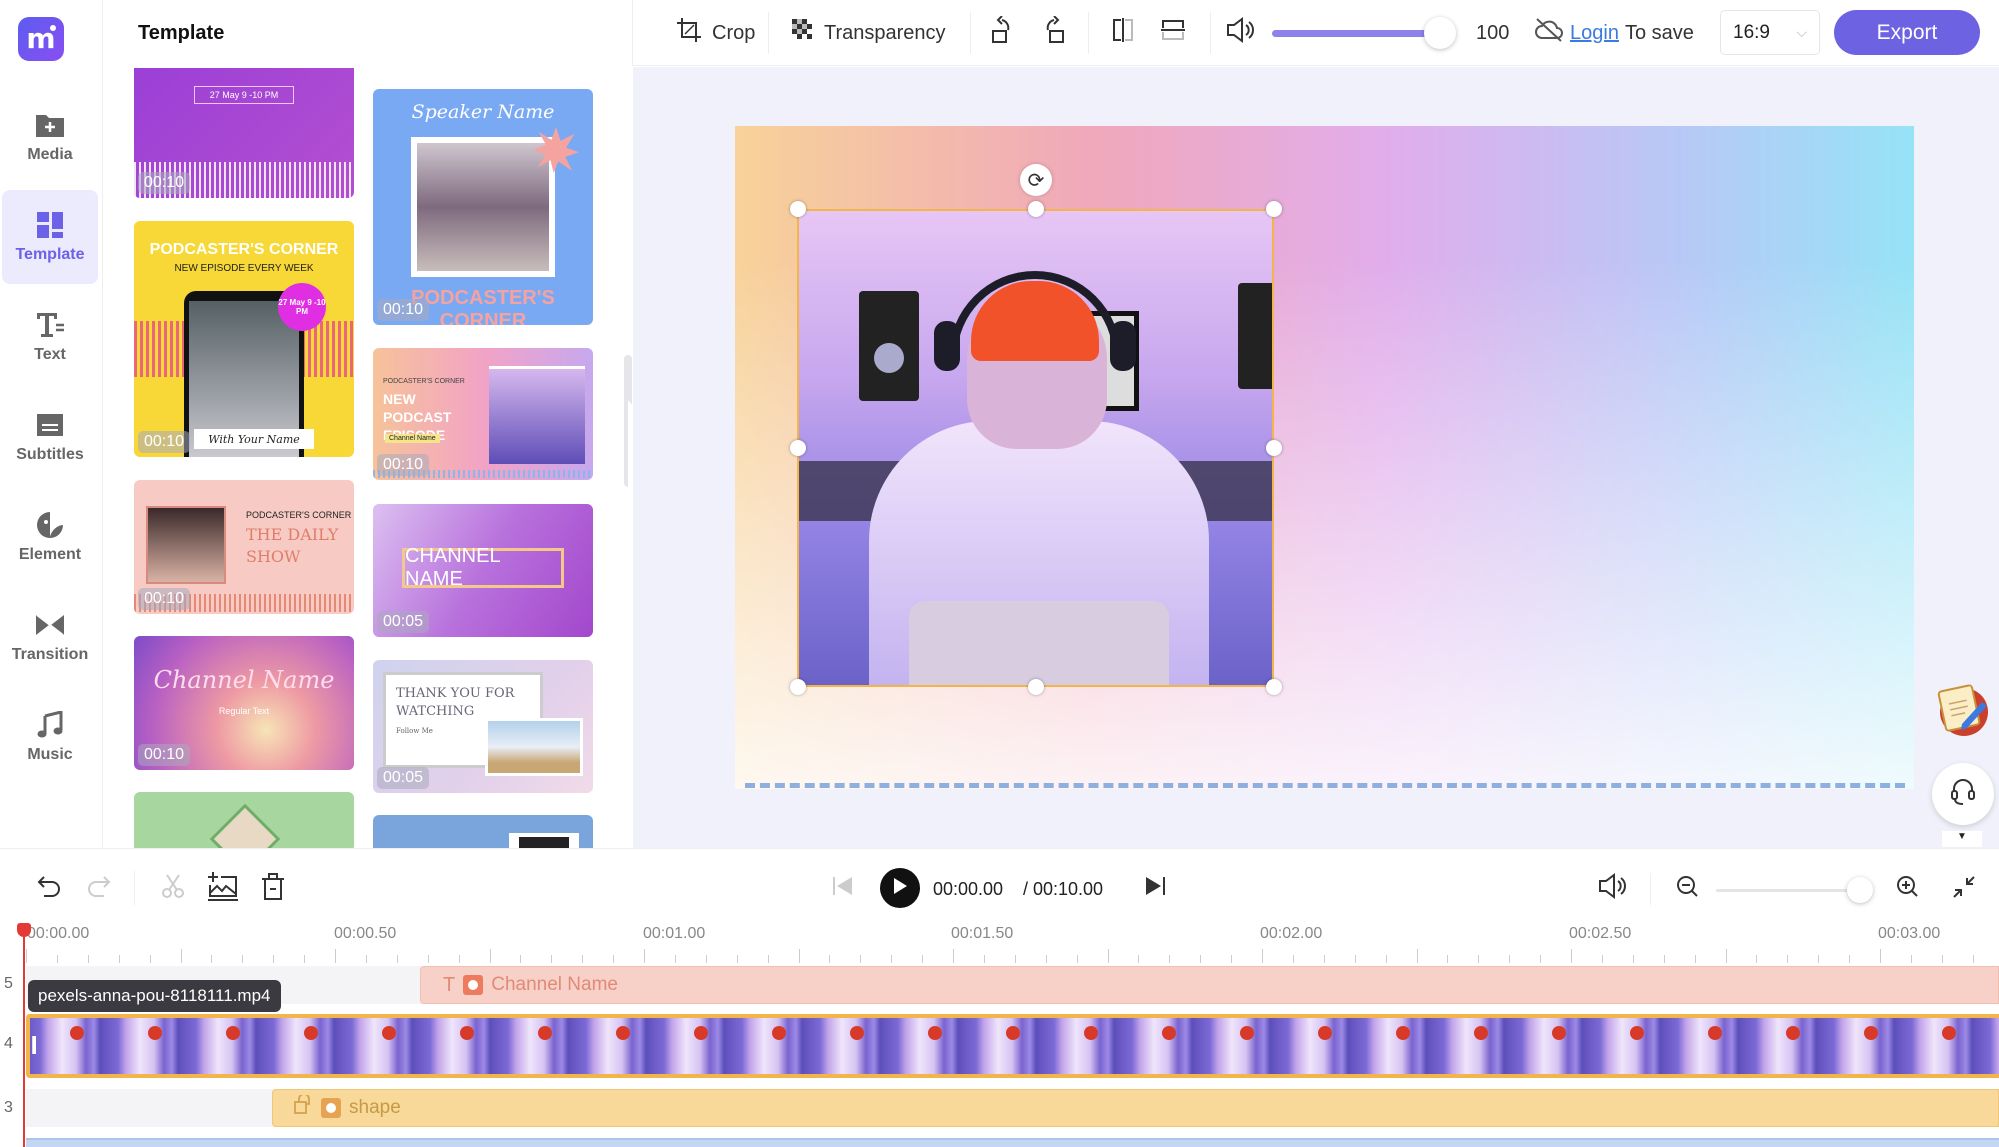  I want to click on resize-handle-bottom-right, so click(1274, 687).